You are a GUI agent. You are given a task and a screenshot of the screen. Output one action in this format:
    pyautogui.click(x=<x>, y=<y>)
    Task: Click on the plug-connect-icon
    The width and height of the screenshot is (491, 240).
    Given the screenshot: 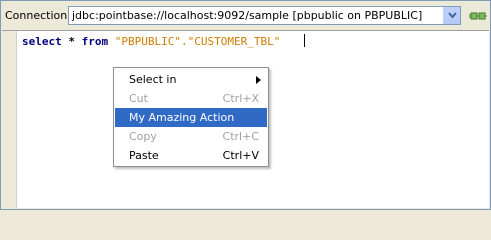 What is the action you would take?
    pyautogui.click(x=478, y=16)
    